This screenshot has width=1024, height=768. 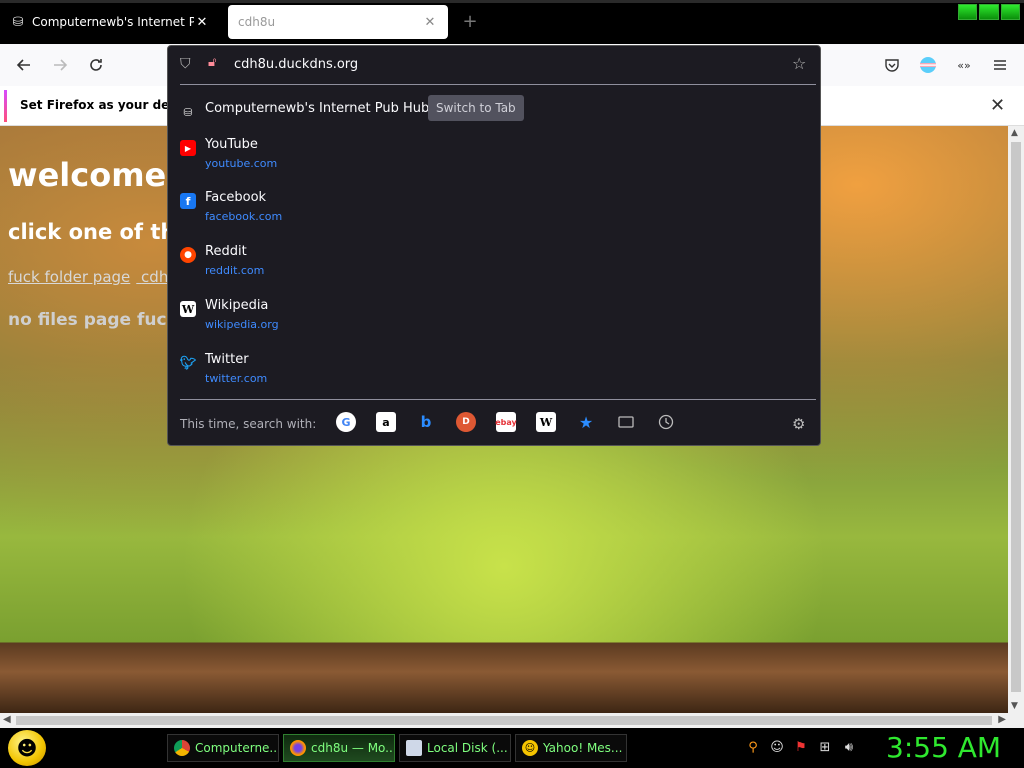 What do you see at coordinates (777, 747) in the screenshot?
I see `messenger-tray-icon: ☺` at bounding box center [777, 747].